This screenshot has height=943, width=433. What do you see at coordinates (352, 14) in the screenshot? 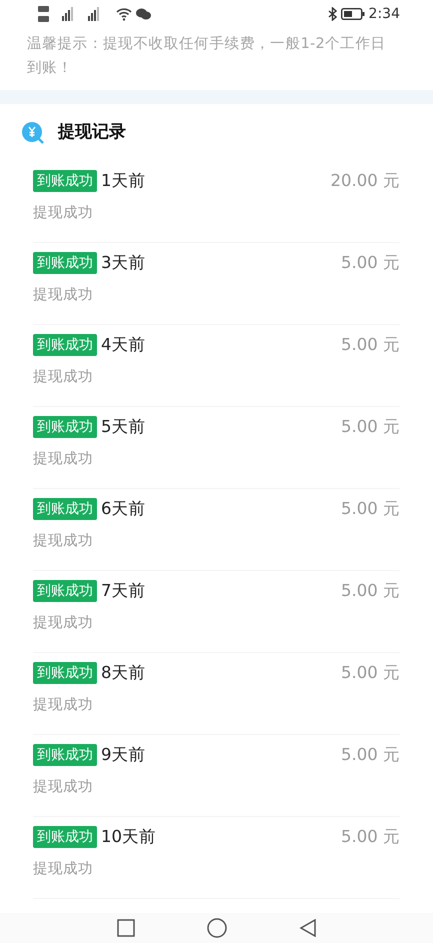
I see `battery-icon` at bounding box center [352, 14].